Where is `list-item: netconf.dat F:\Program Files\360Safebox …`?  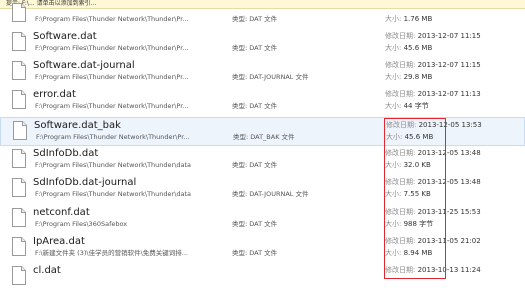
list-item: netconf.dat F:\Program Files\360Safebox … is located at coordinates (262, 219).